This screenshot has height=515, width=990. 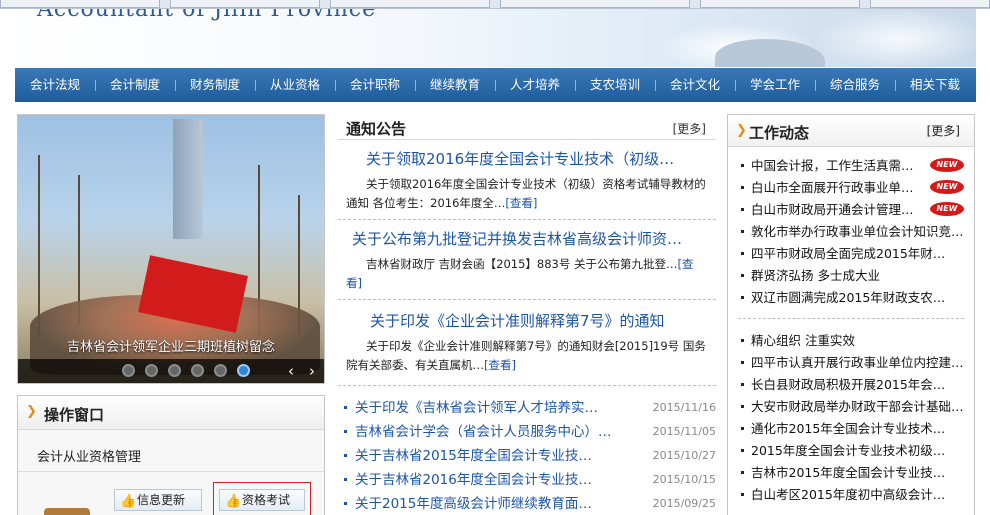 I want to click on qualification-exam-button: 👍 资格考试, so click(x=262, y=500).